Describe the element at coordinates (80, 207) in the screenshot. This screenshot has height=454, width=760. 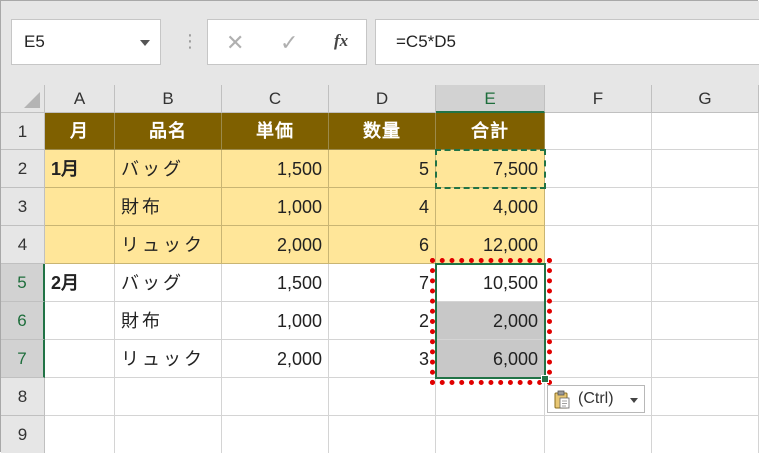
I see `cell-a3` at that location.